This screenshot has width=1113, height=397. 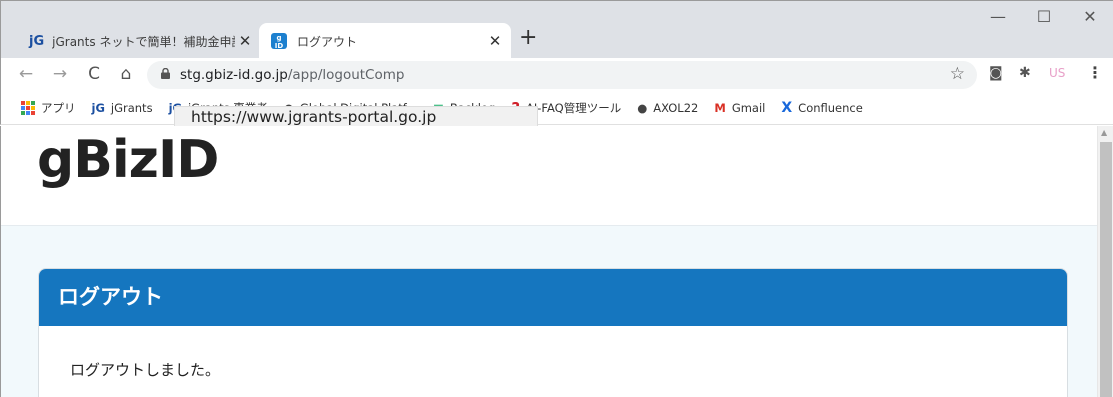 I want to click on window-controls: — ☐ ✕, so click(x=1044, y=16).